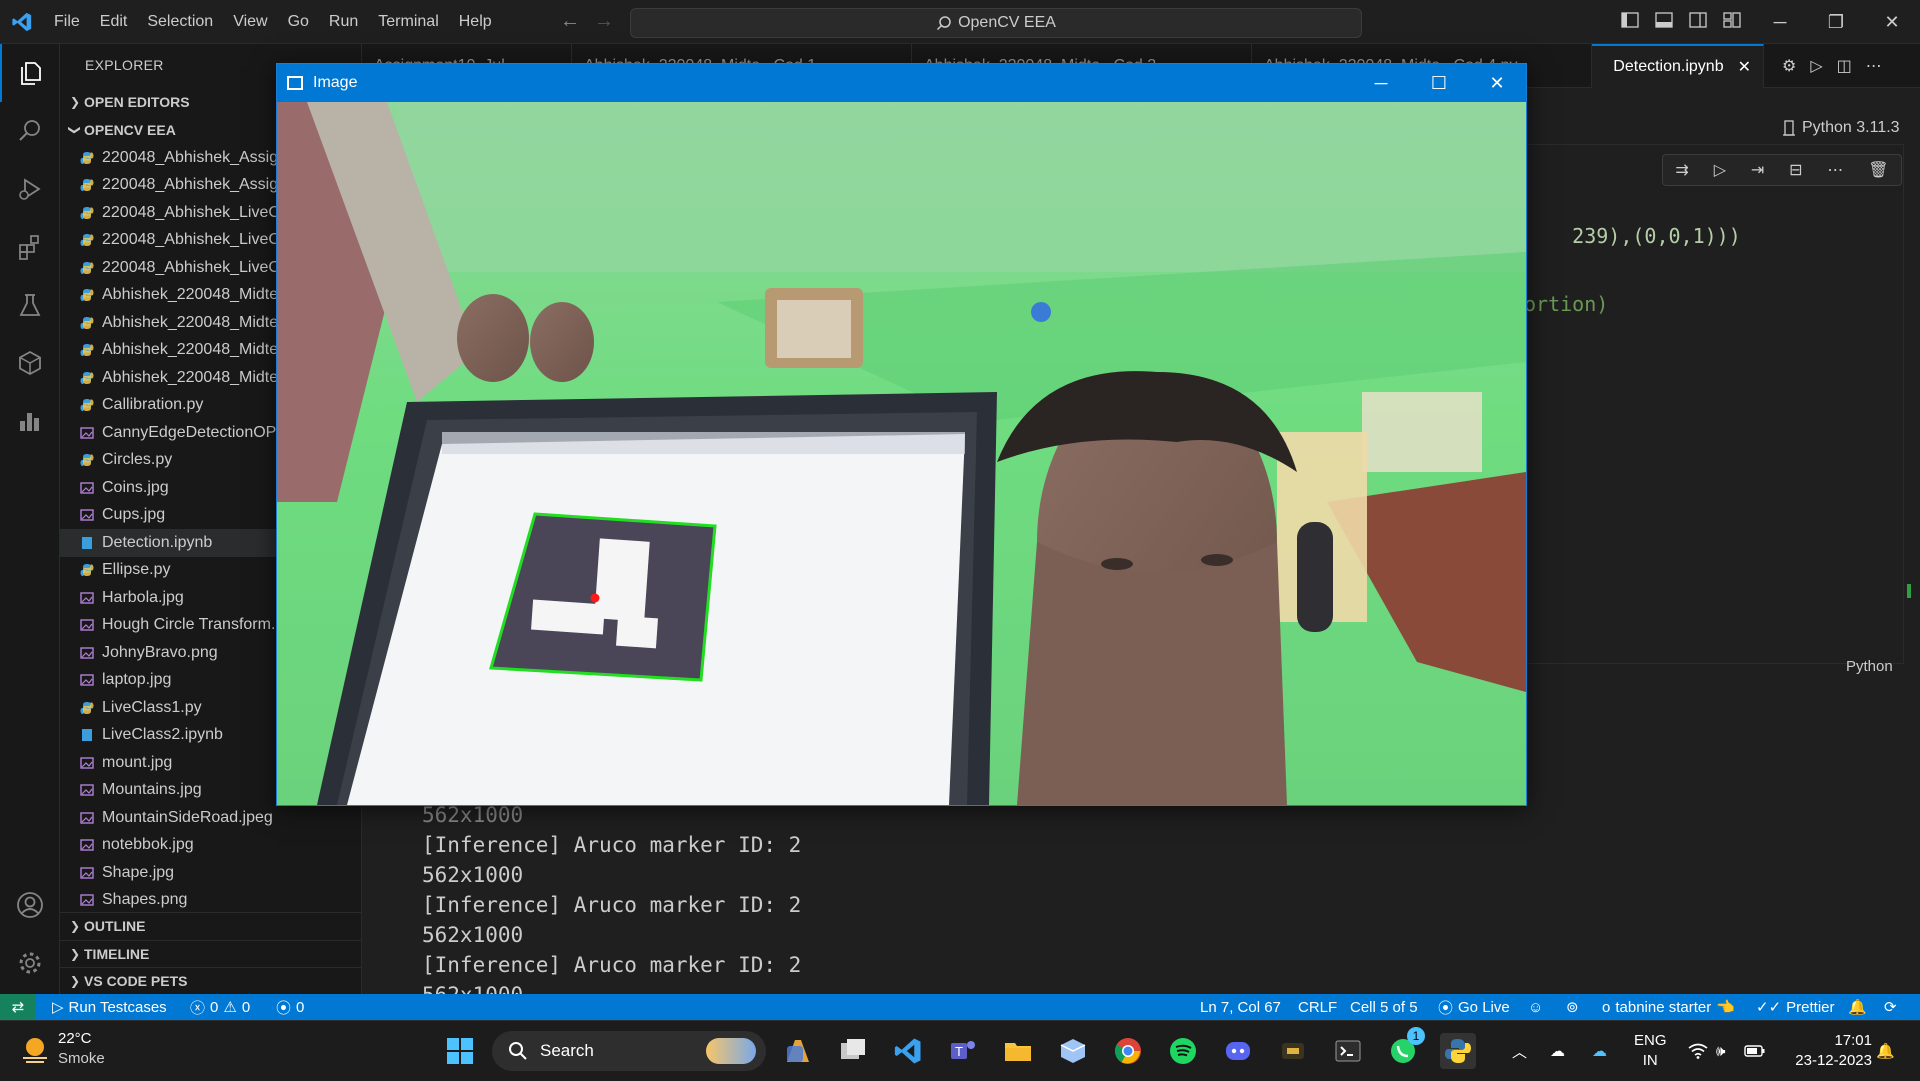 This screenshot has width=1920, height=1081. I want to click on maximize-icon: ☐, so click(1439, 83).